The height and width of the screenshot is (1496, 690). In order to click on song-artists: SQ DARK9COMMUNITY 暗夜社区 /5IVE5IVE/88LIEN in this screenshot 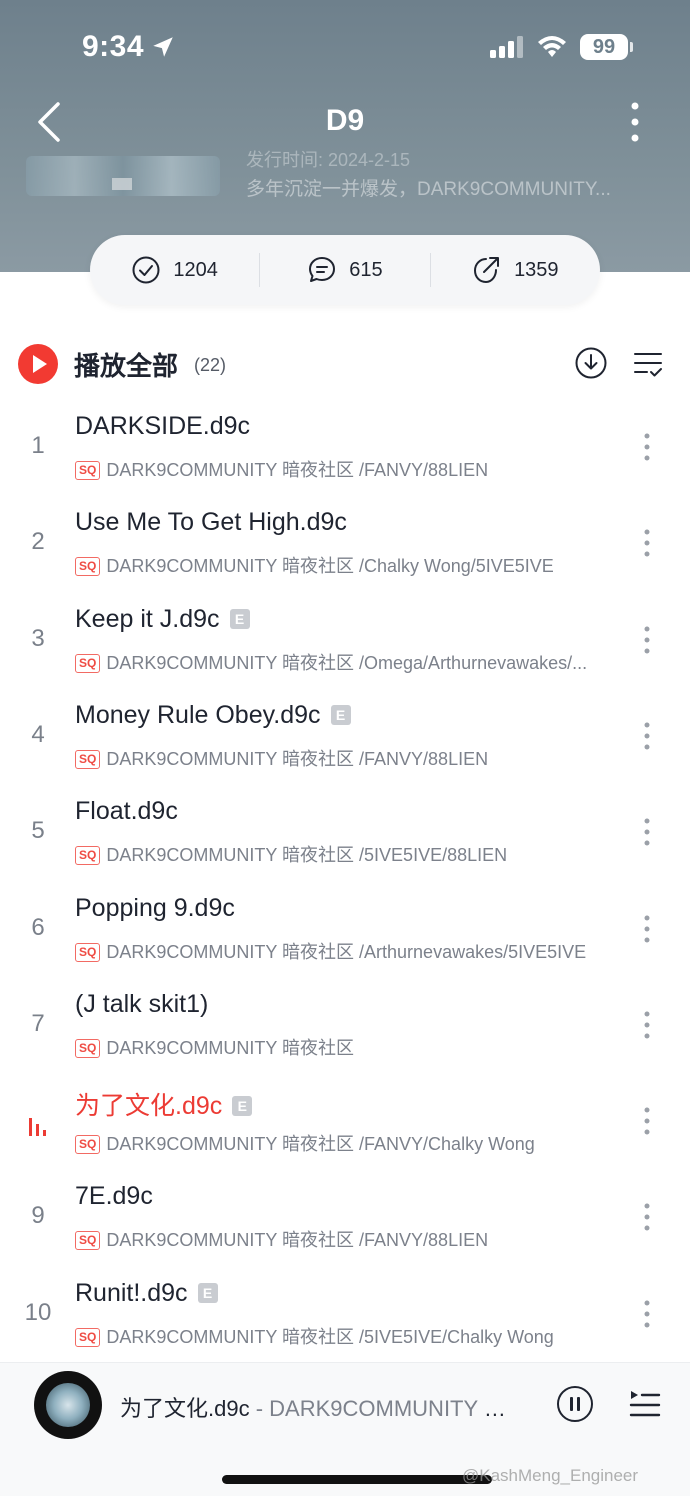, I will do `click(350, 854)`.